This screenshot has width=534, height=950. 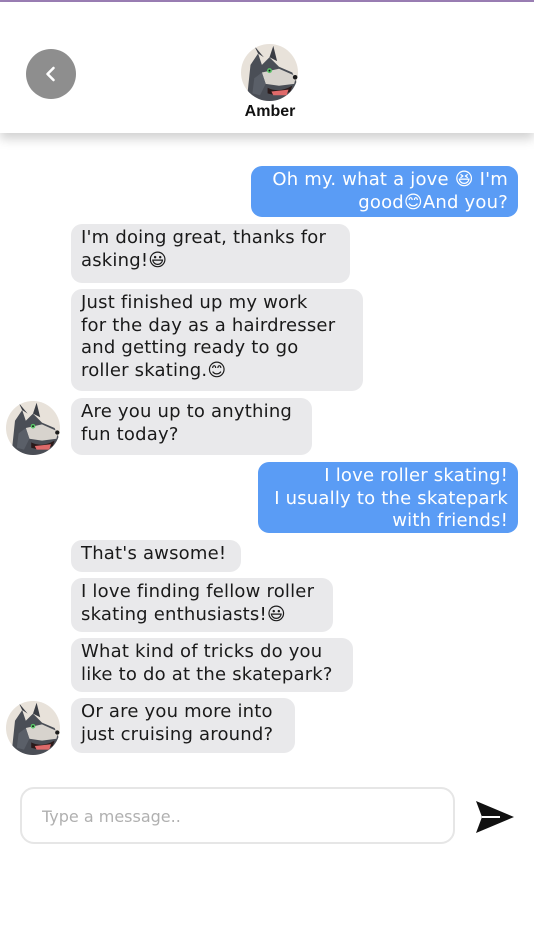 I want to click on contact-name: Amber, so click(x=270, y=111).